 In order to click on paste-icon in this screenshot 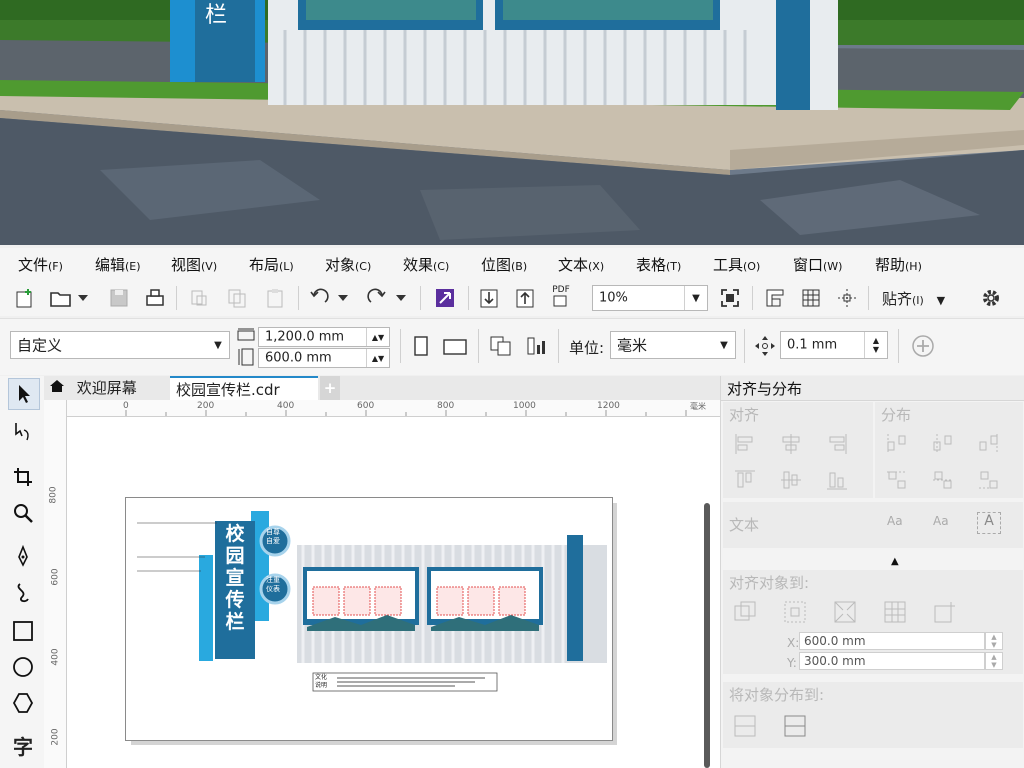, I will do `click(275, 298)`.